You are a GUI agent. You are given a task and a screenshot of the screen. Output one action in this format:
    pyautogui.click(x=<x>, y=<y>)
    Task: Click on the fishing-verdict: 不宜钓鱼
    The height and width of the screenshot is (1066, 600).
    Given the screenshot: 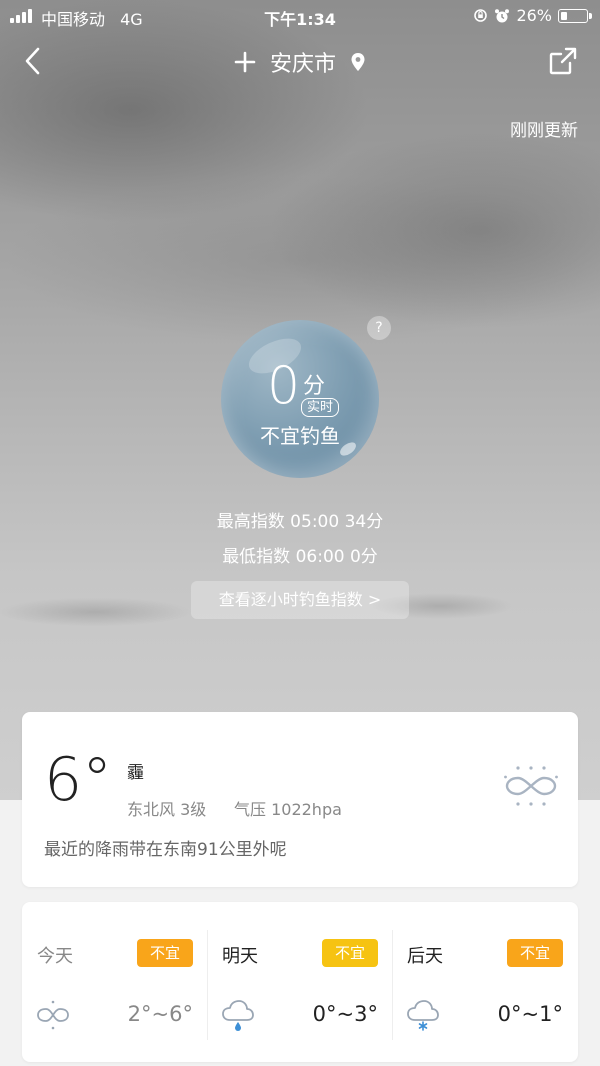 What is the action you would take?
    pyautogui.click(x=300, y=436)
    